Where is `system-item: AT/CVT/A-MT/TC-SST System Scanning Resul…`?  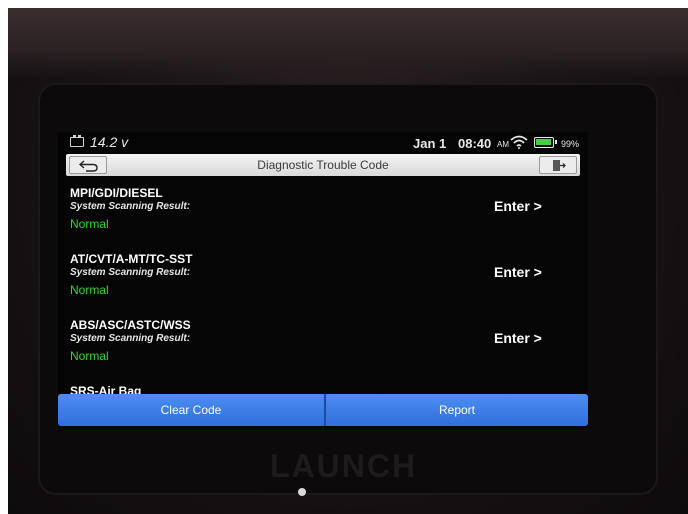 system-item: AT/CVT/A-MT/TC-SST System Scanning Resul… is located at coordinates (323, 279).